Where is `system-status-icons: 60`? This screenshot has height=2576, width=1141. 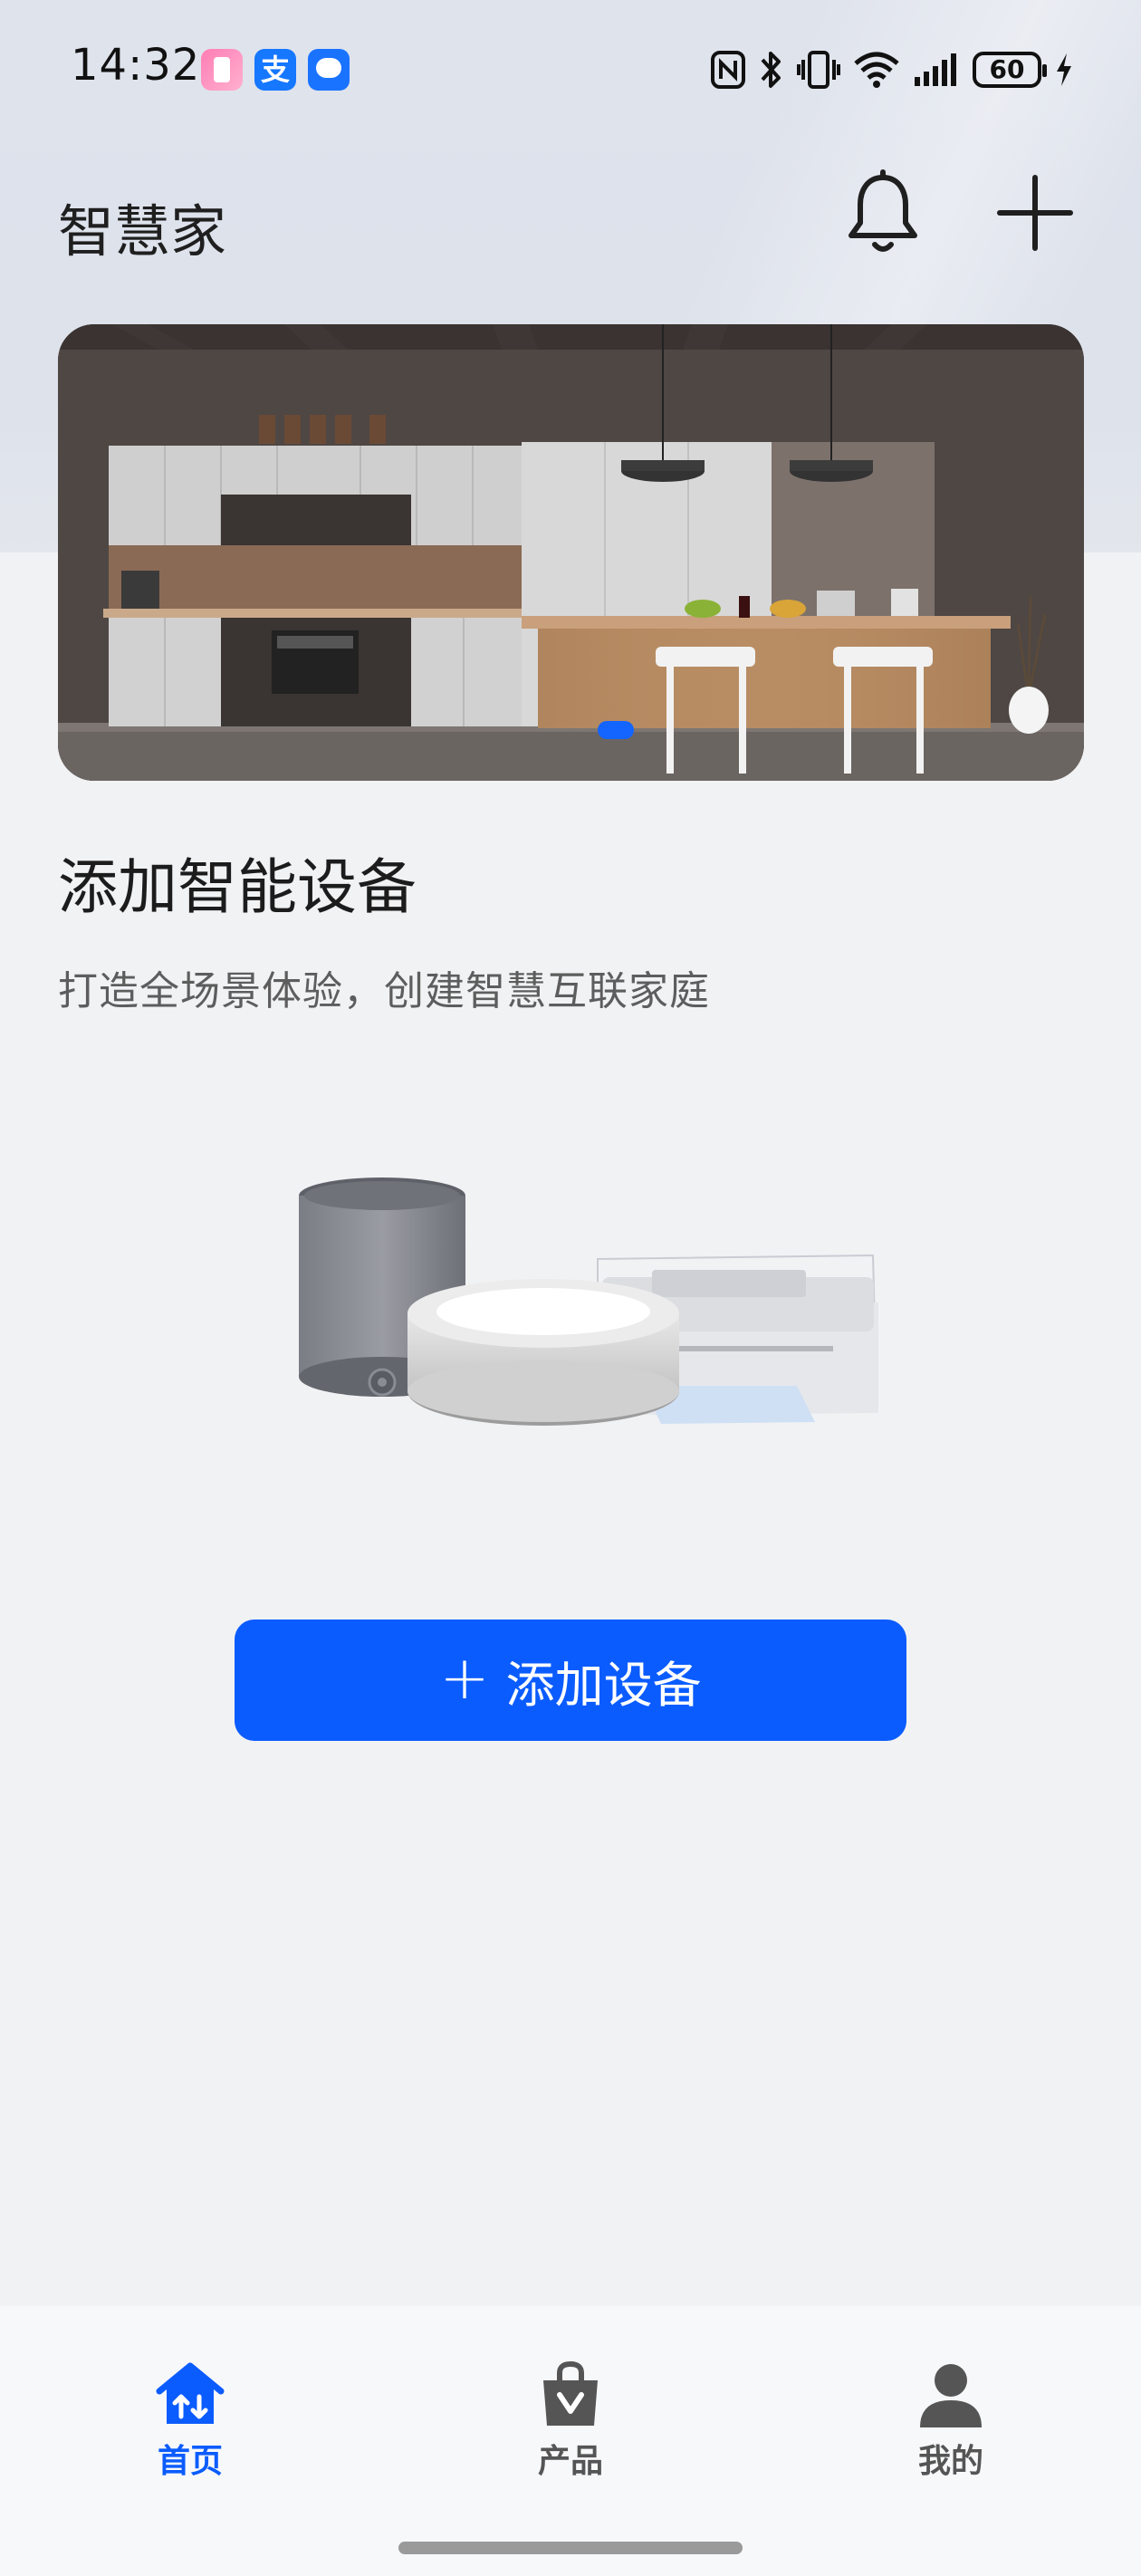
system-status-icons: 60 is located at coordinates (892, 69).